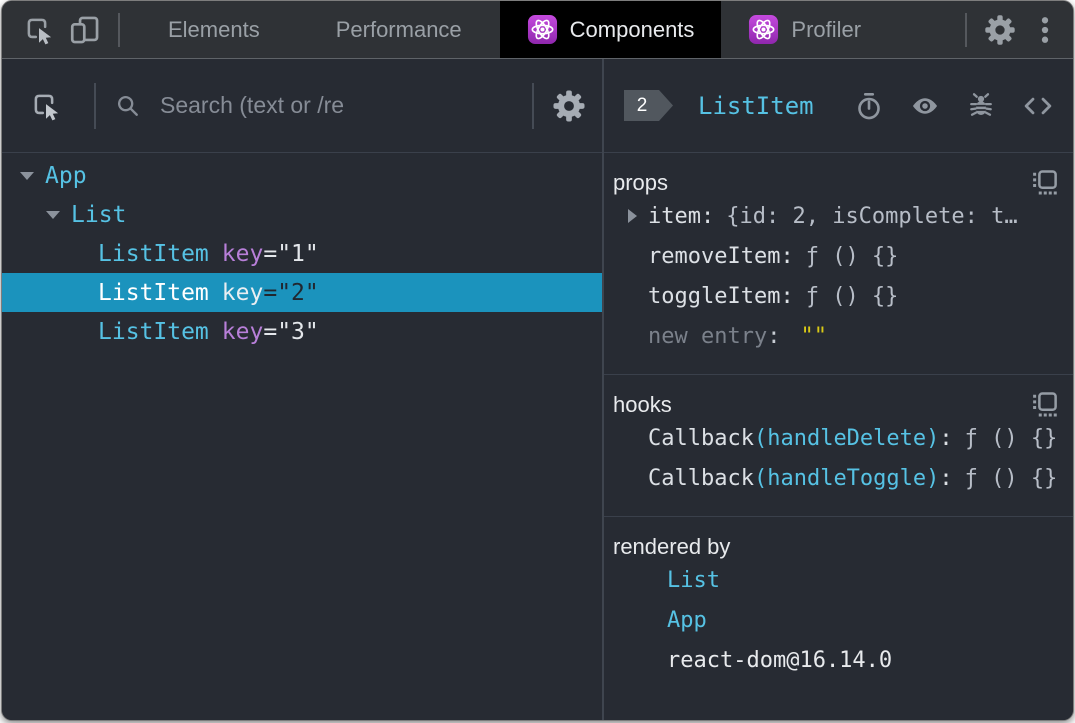  Describe the element at coordinates (672, 546) in the screenshot. I see `rendered-by-label: rendered by` at that location.